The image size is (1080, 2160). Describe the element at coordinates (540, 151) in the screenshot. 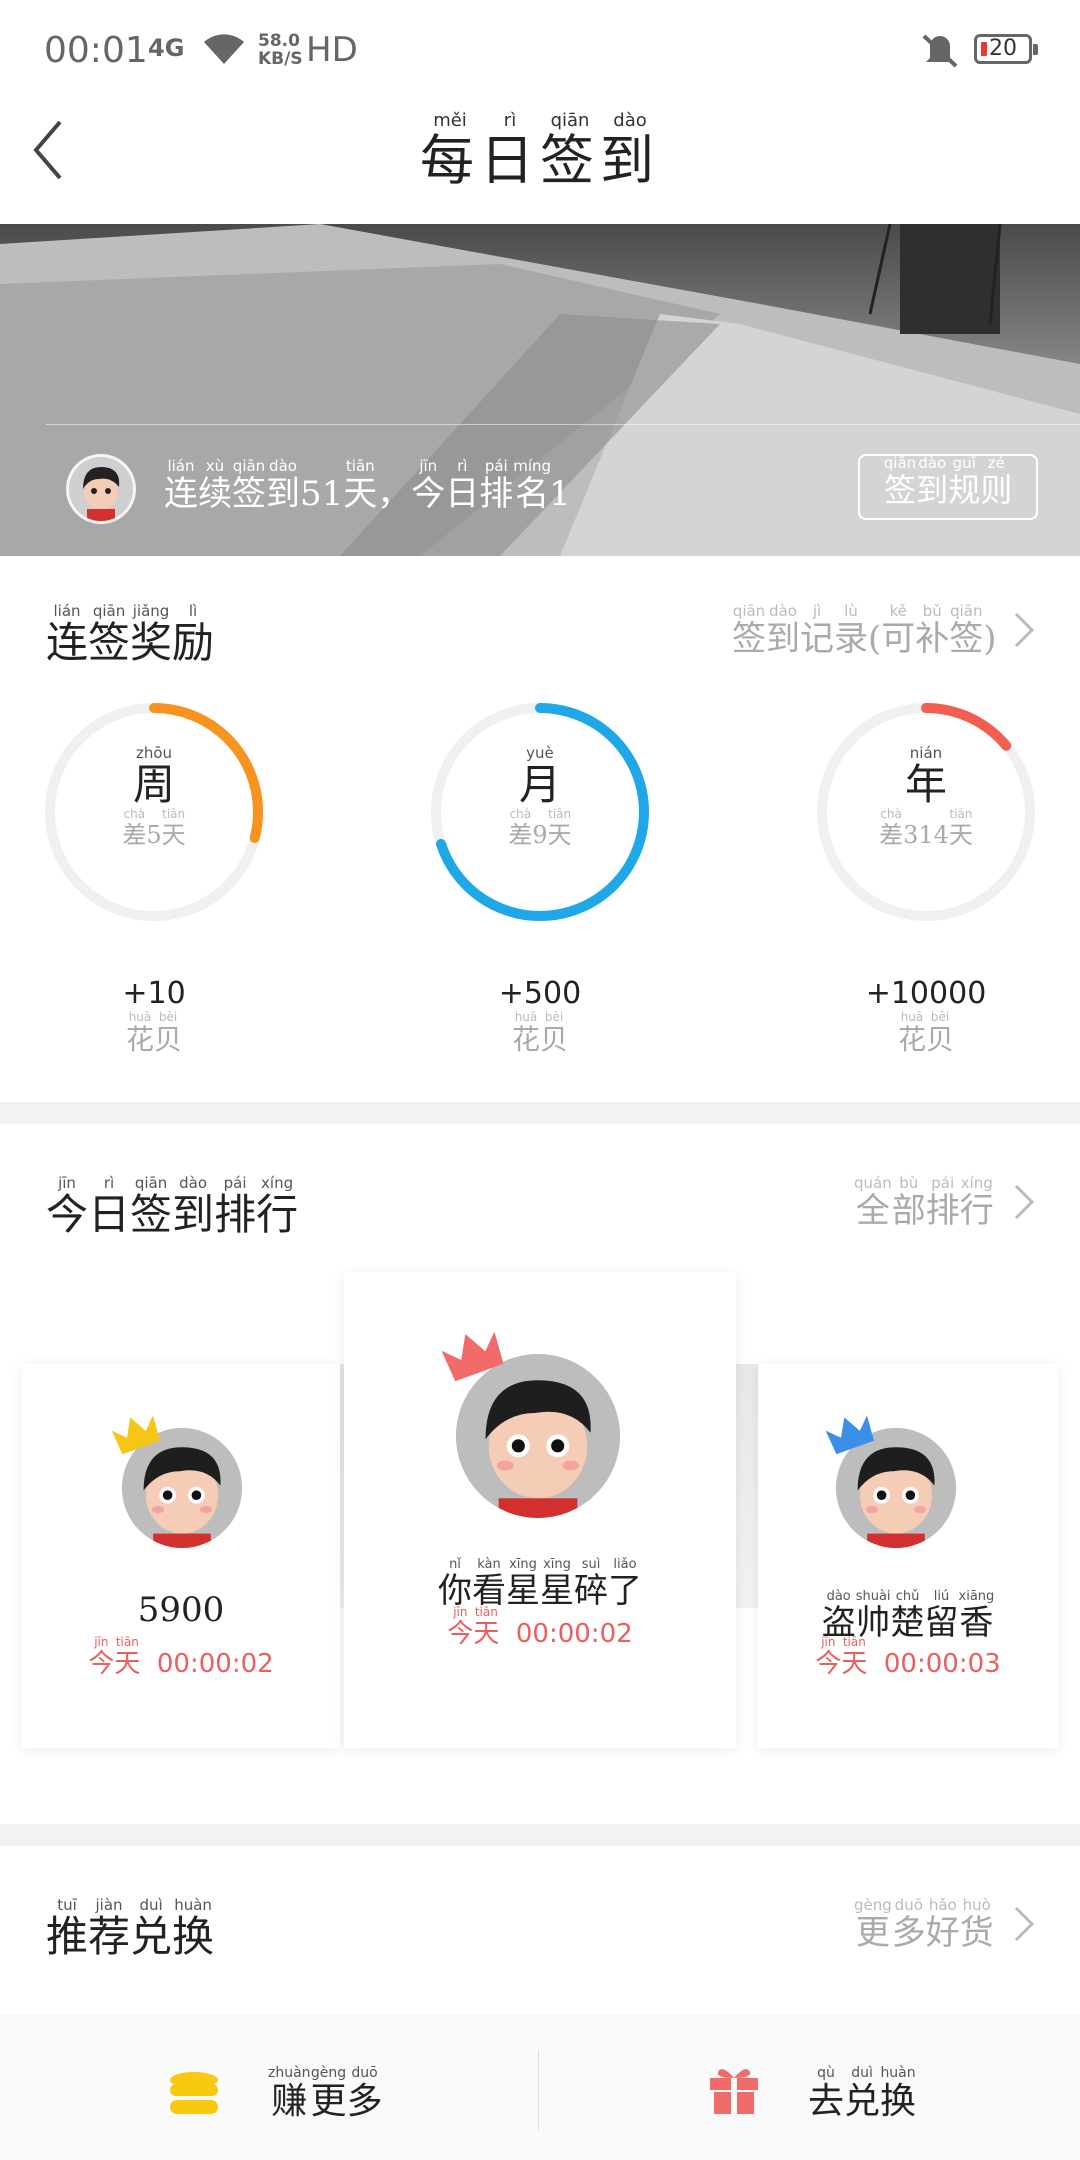

I see `page-title: 每měi日rì签qiān到dào` at that location.